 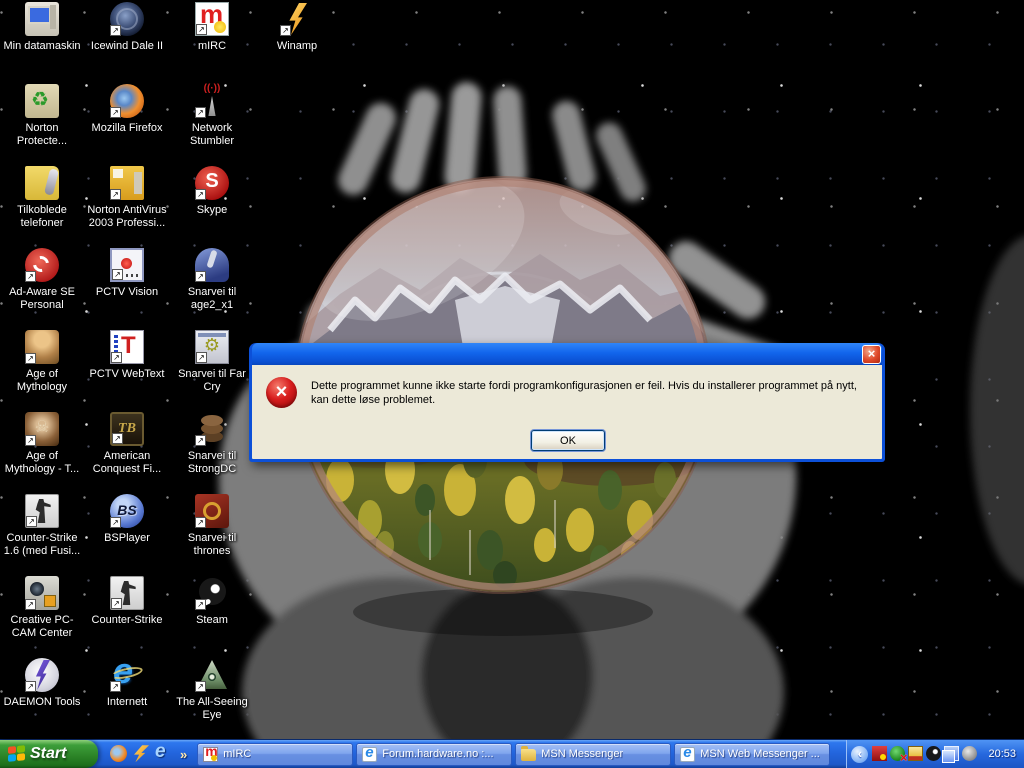 What do you see at coordinates (212, 206) in the screenshot?
I see `desktop-icon-skype: ↗ Skype` at bounding box center [212, 206].